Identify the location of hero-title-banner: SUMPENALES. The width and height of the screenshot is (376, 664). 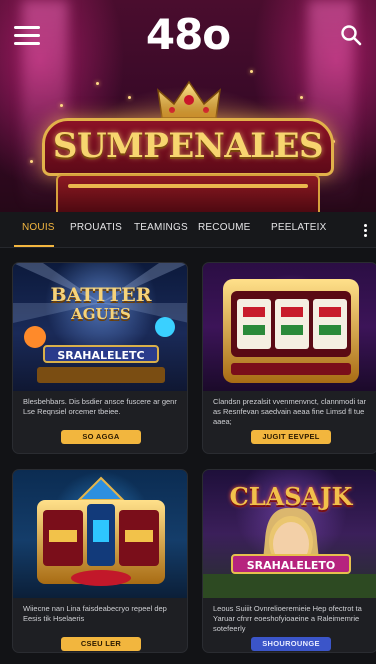
(188, 147).